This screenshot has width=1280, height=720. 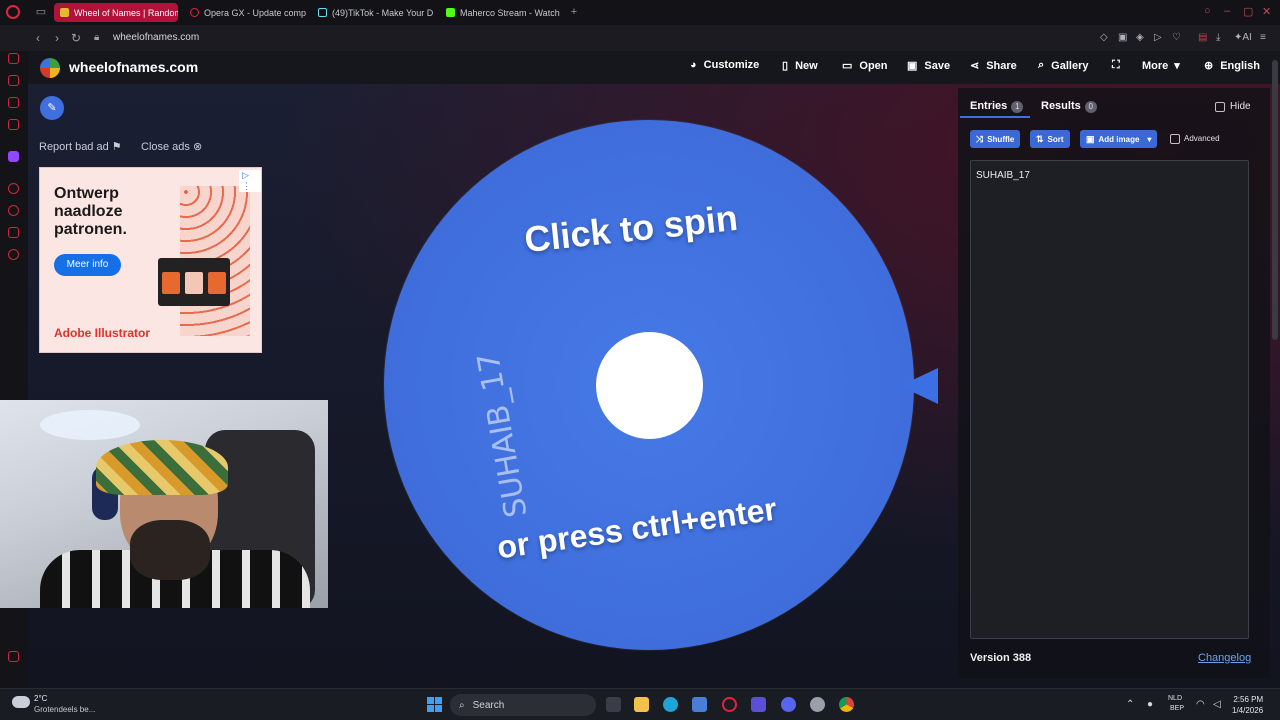 I want to click on page-scrollbar, so click(x=1275, y=200).